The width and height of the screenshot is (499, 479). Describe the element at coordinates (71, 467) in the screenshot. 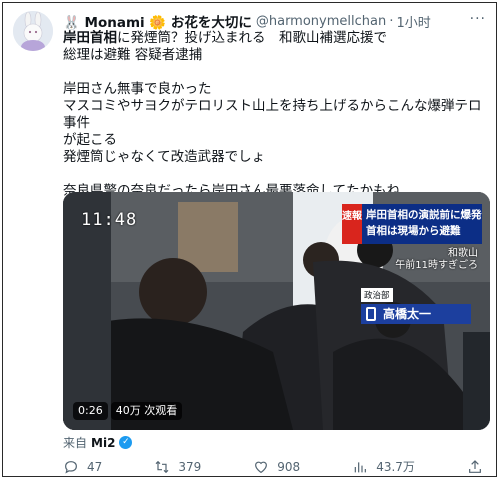

I see `reply-icon` at that location.